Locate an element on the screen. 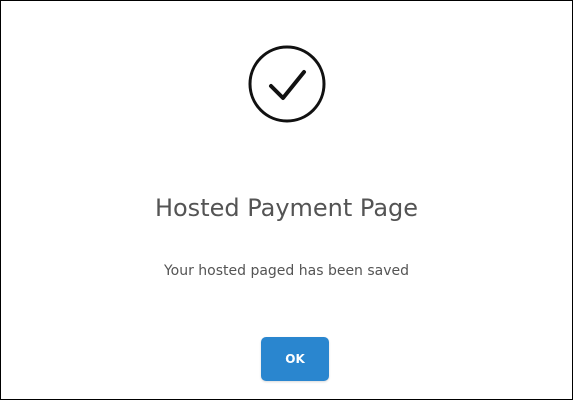 This screenshot has width=573, height=400. checkmark-stroke is located at coordinates (287, 85).